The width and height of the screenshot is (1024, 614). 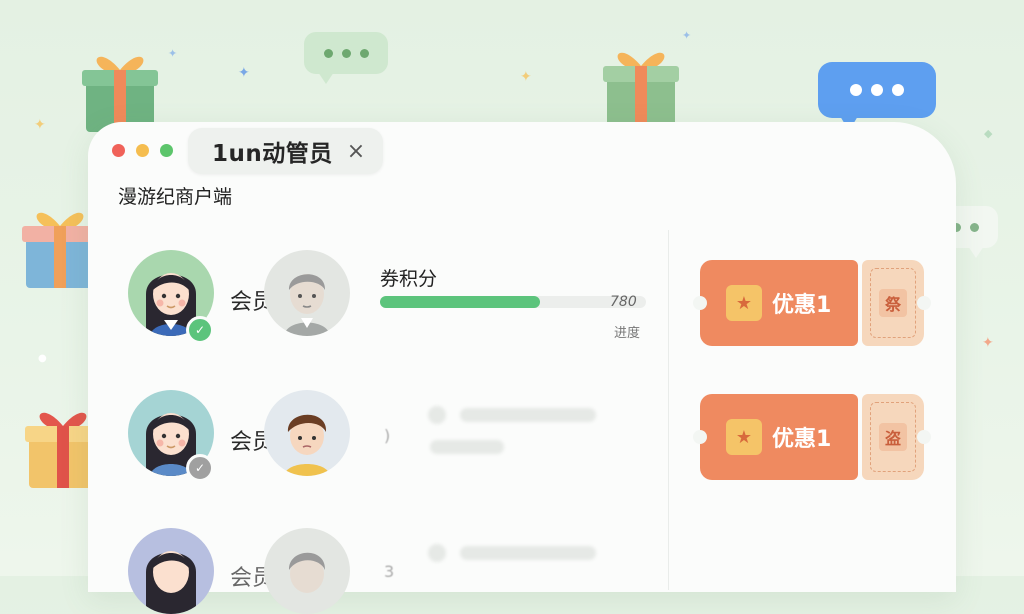 What do you see at coordinates (389, 571) in the screenshot?
I see `faint-text: 3` at bounding box center [389, 571].